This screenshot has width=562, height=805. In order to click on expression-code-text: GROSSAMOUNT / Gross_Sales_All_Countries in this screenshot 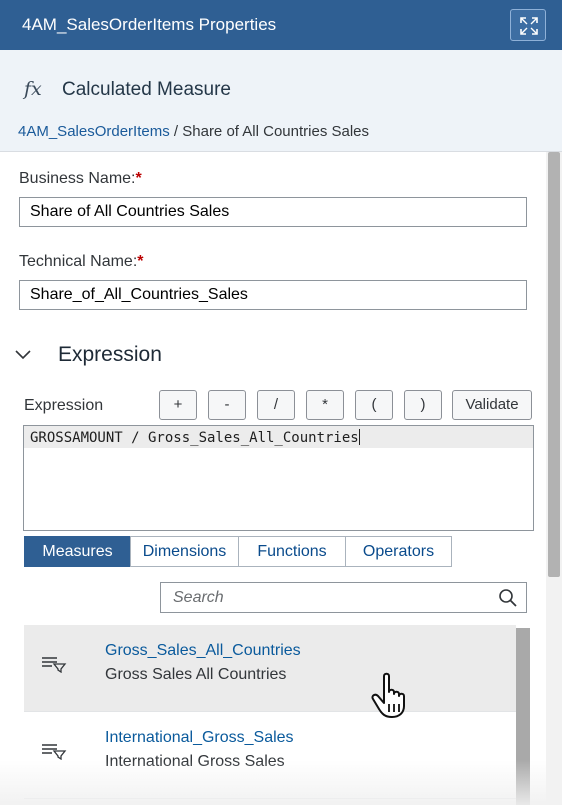, I will do `click(194, 438)`.